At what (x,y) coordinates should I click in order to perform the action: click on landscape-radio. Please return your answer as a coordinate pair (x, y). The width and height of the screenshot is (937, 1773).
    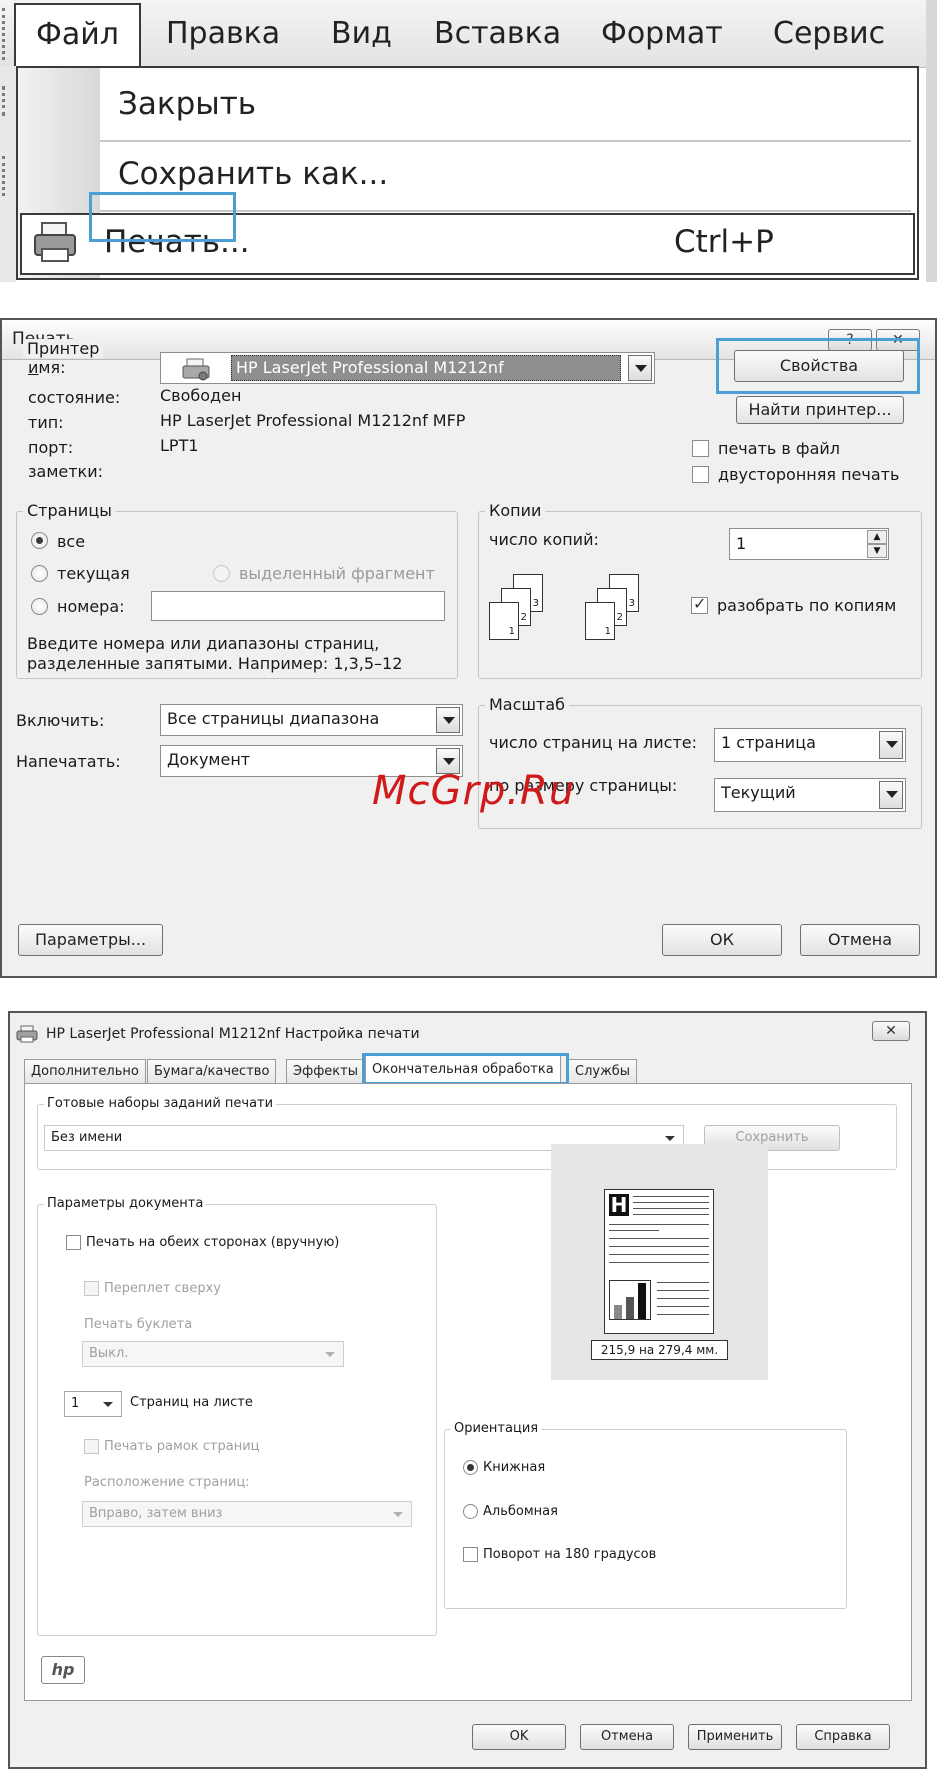
    Looking at the image, I should click on (470, 1511).